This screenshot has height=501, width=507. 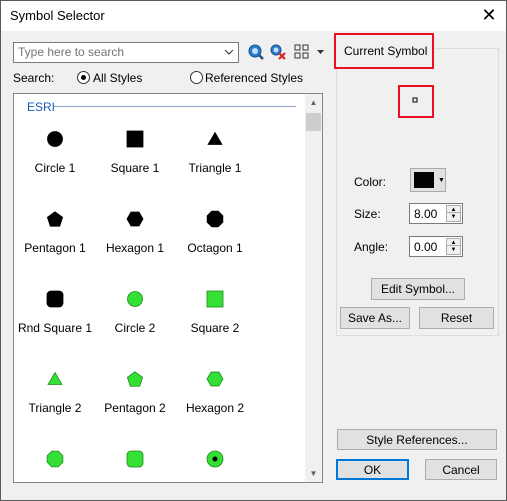 What do you see at coordinates (175, 106) in the screenshot?
I see `category-divider` at bounding box center [175, 106].